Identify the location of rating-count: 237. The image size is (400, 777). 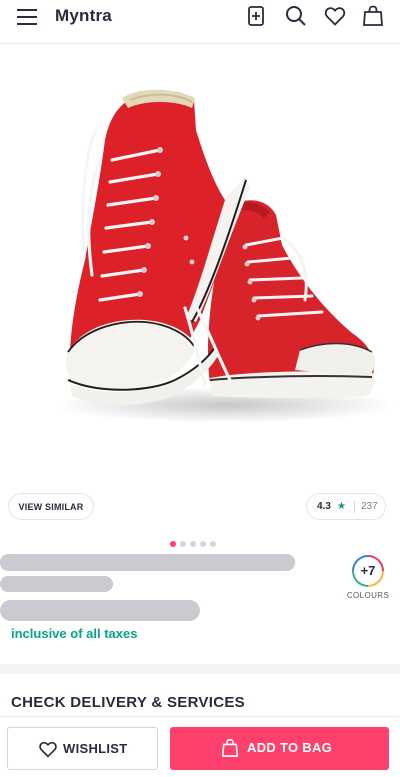
(369, 506).